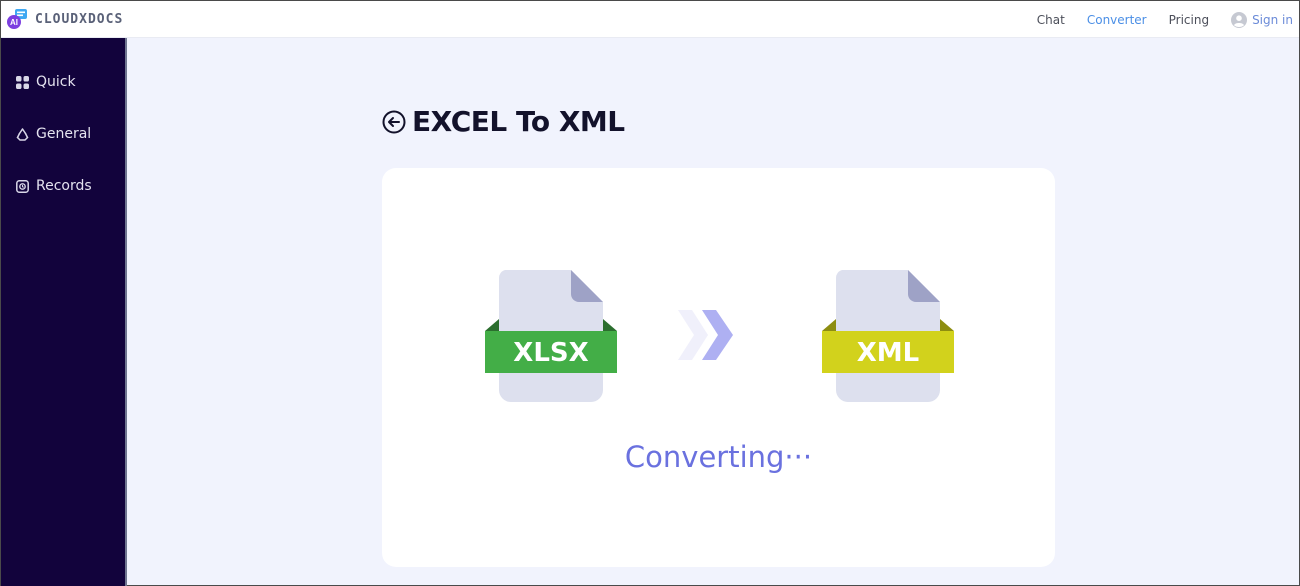 The height and width of the screenshot is (586, 1300). I want to click on brand-logo: AI CLOUDXDOCS, so click(64, 19).